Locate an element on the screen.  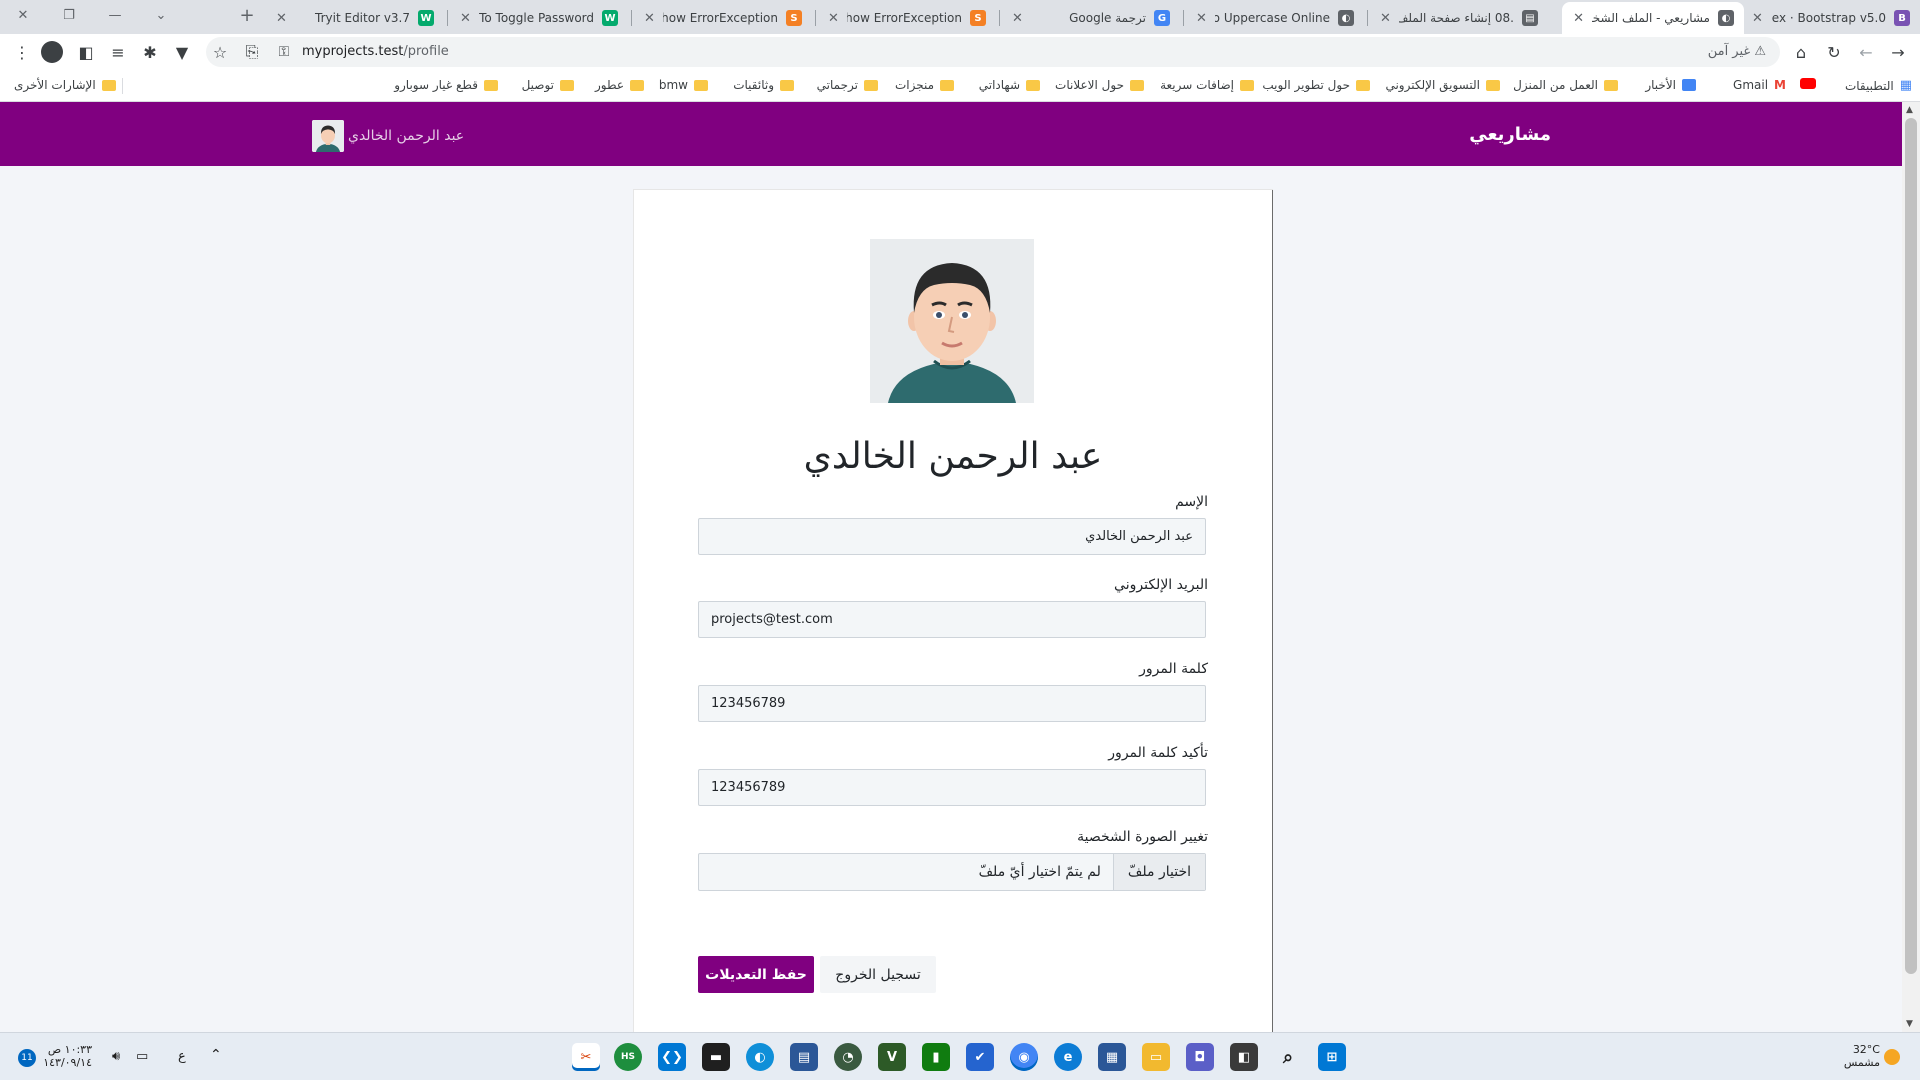
clock: ١٠:٣٣ ص ١٤٣/٠٩/١٤ is located at coordinates (67, 1056).